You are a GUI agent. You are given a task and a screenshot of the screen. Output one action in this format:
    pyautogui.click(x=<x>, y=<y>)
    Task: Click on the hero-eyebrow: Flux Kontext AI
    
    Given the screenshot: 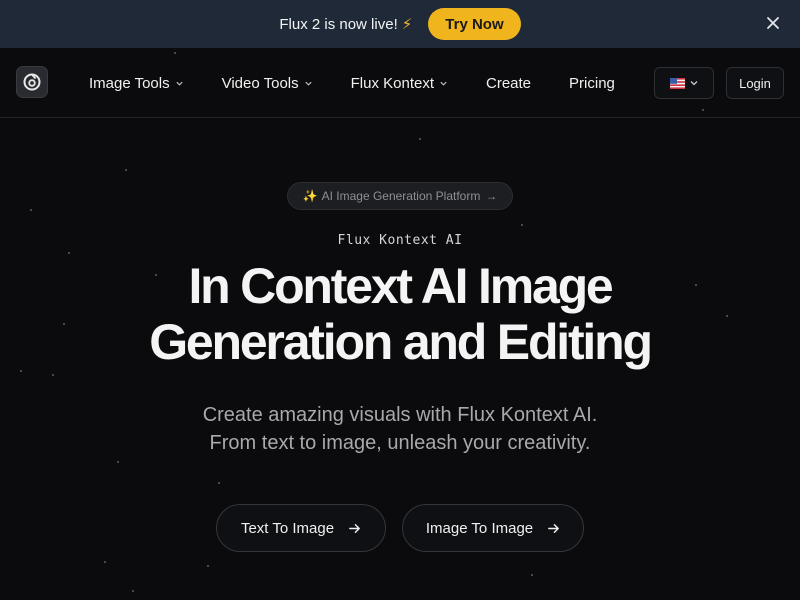 What is the action you would take?
    pyautogui.click(x=400, y=240)
    